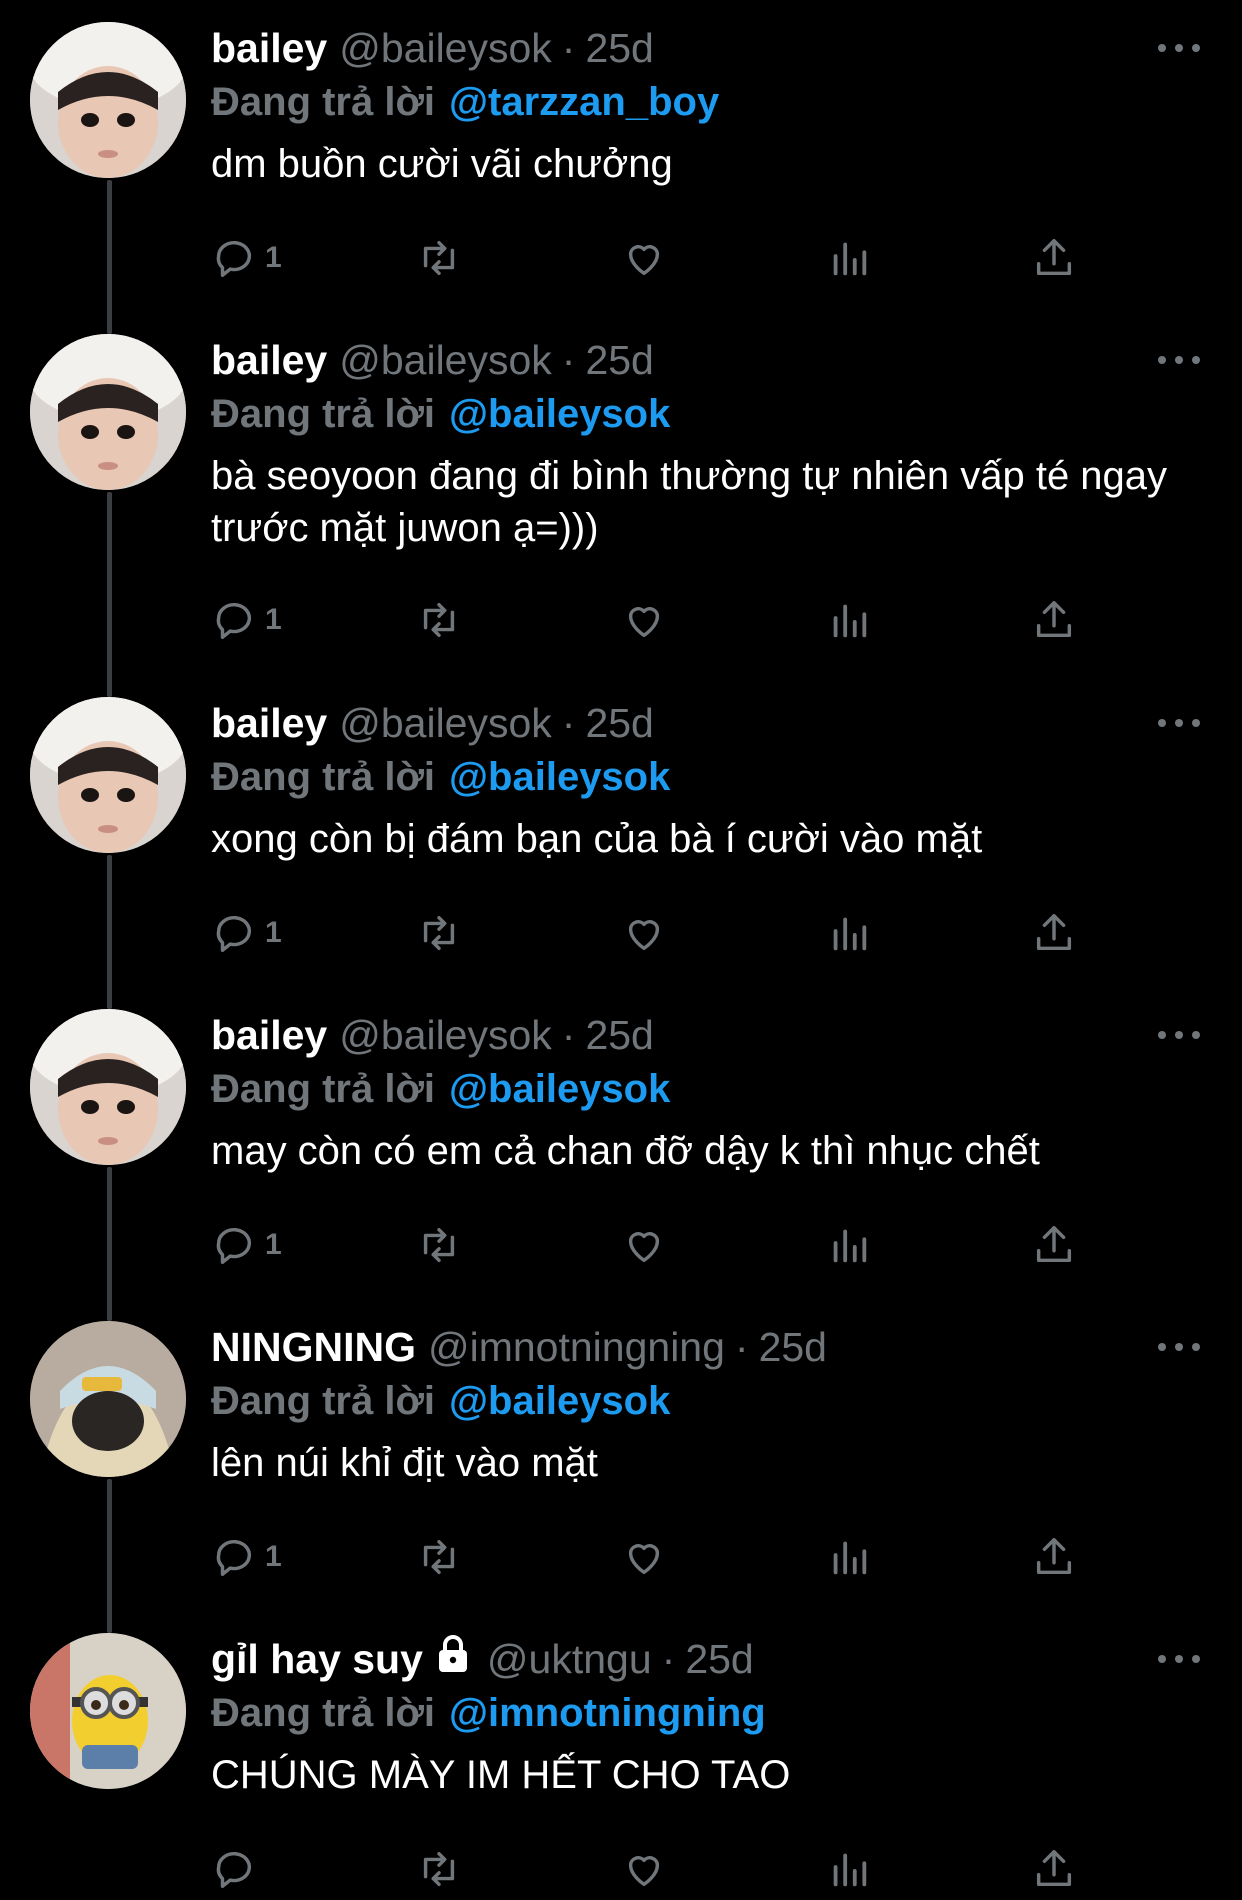 The height and width of the screenshot is (1900, 1242). Describe the element at coordinates (576, 1347) in the screenshot. I see `user-handle: @imnotningning` at that location.